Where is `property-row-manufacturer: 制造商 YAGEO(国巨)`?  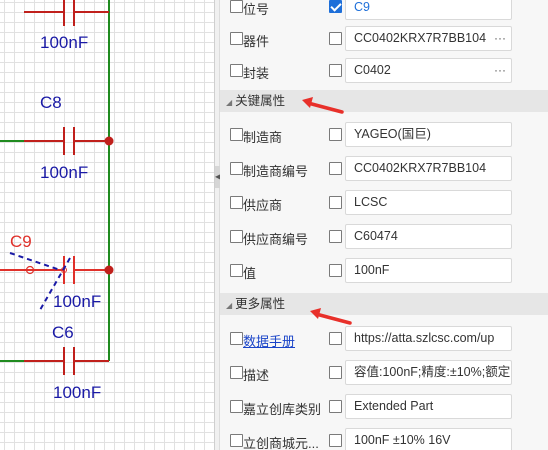 property-row-manufacturer: 制造商 YAGEO(国巨) is located at coordinates (384, 134).